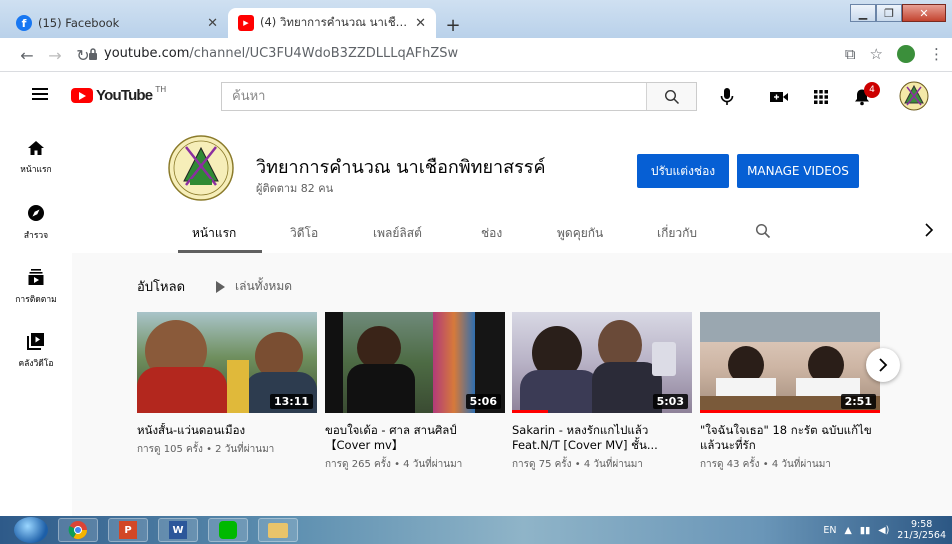  Describe the element at coordinates (220, 286) in the screenshot. I see `play-icon` at that location.